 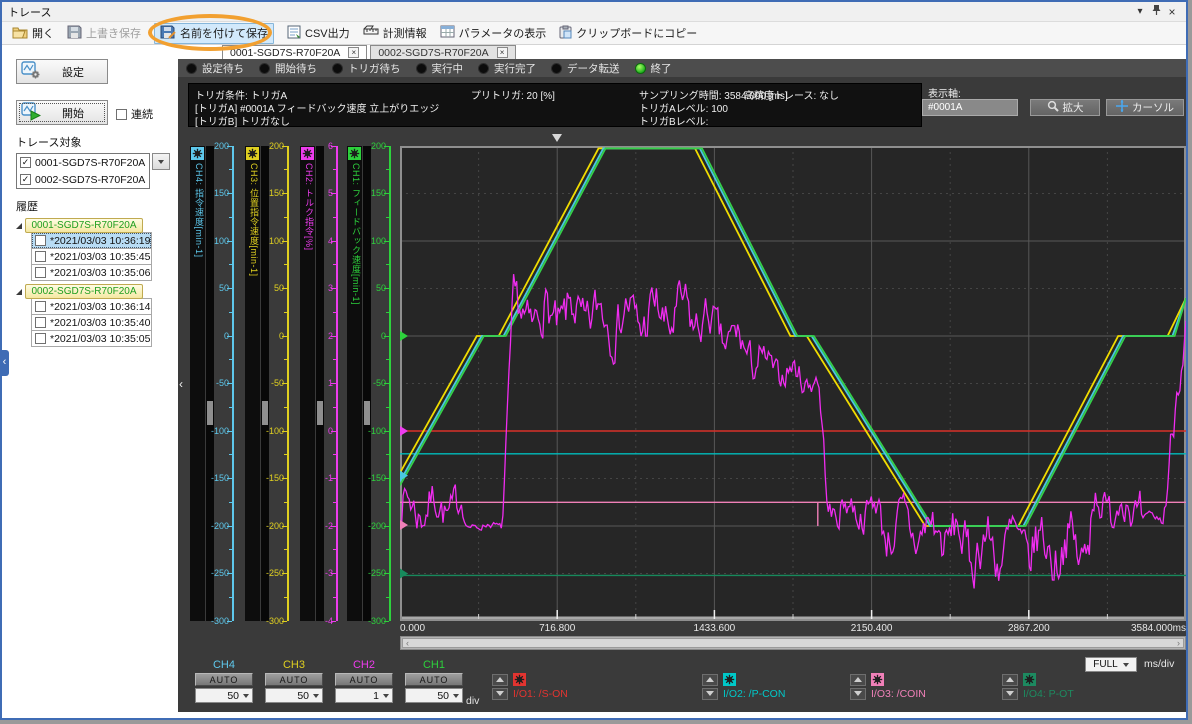 I want to click on history-item: *2021/03/03 10:35:45, so click(x=91, y=256).